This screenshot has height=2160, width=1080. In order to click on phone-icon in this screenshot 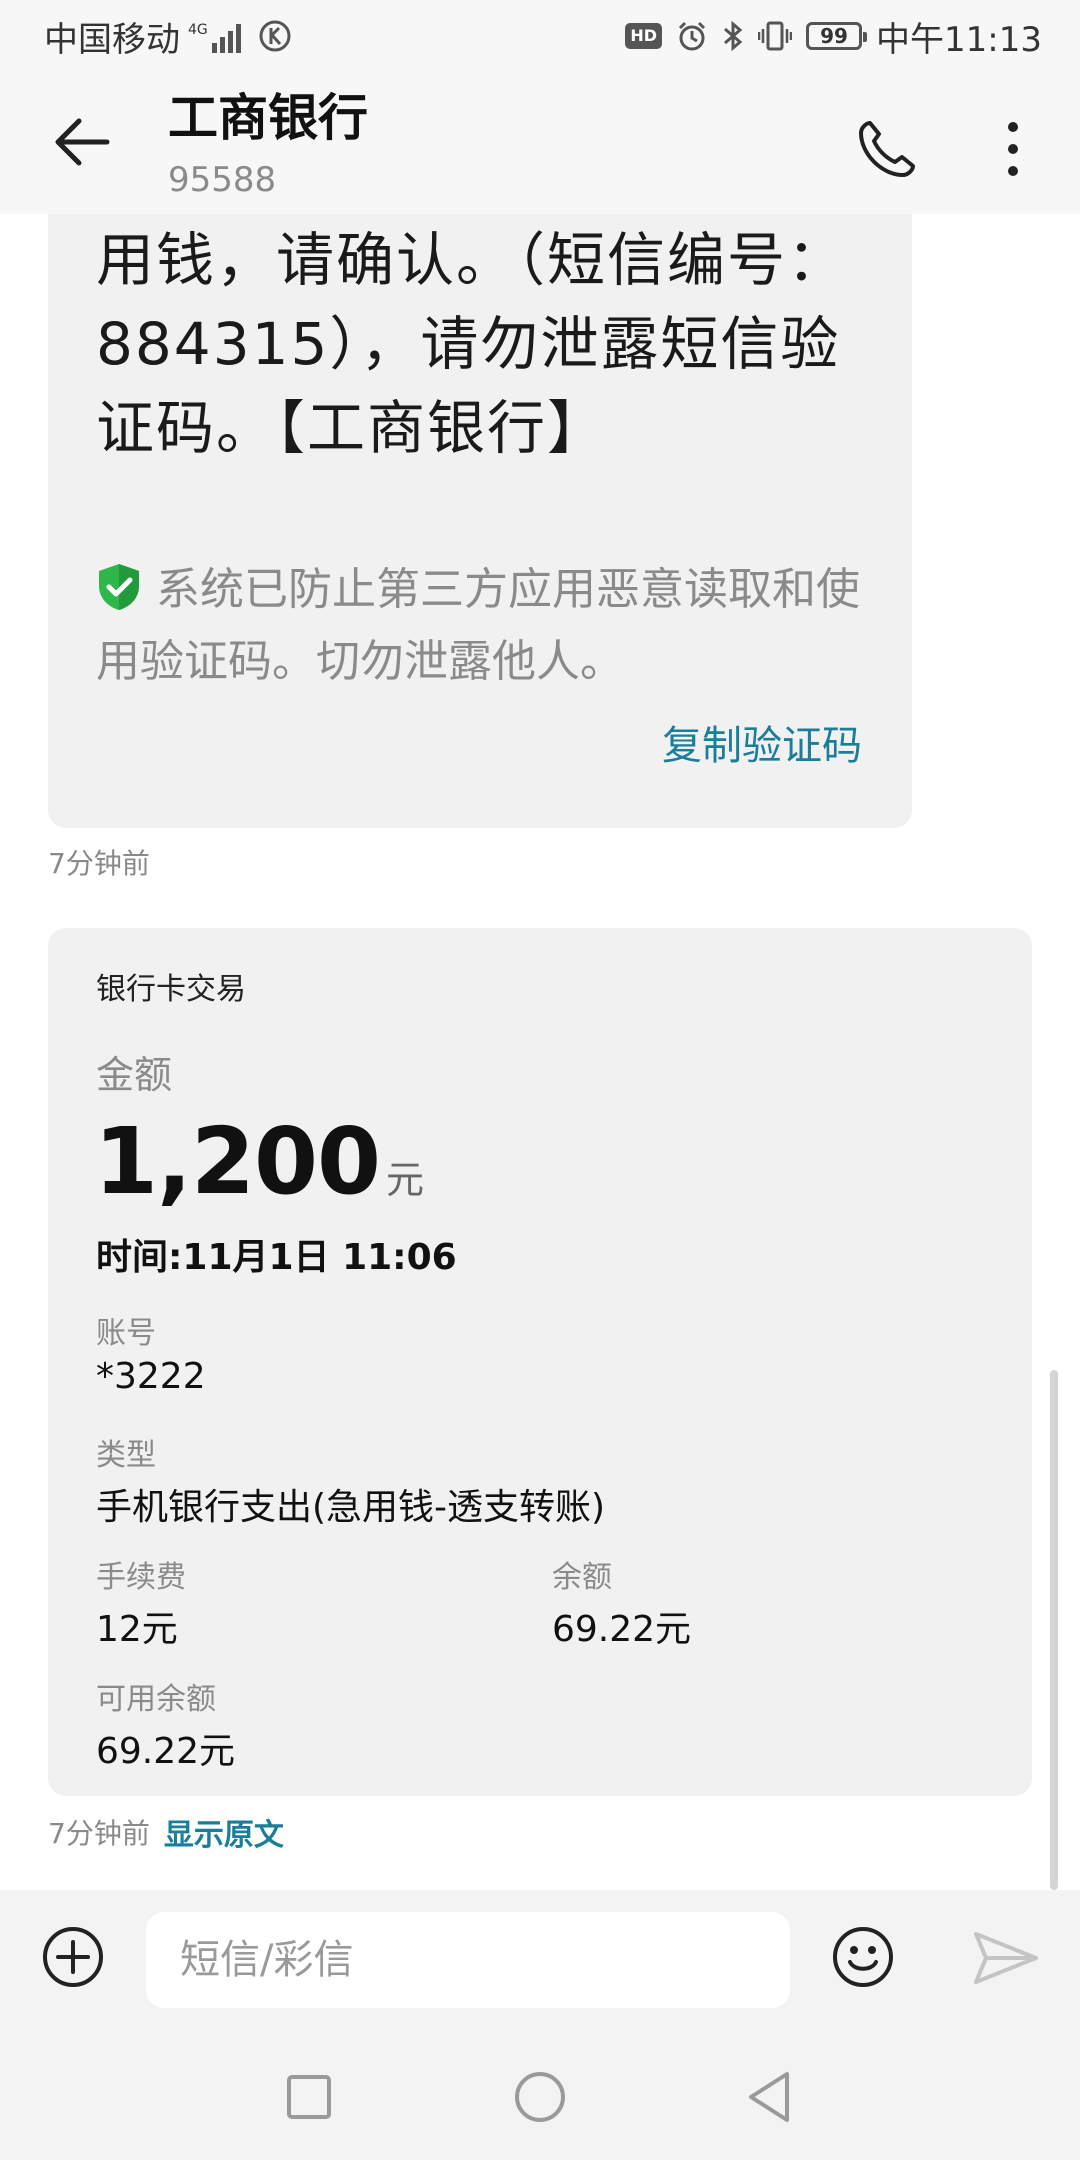, I will do `click(887, 149)`.